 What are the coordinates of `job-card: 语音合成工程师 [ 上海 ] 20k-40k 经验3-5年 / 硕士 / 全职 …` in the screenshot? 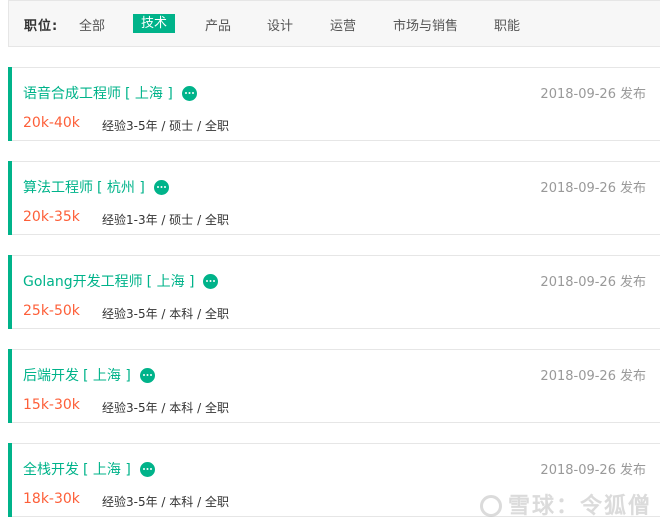 It's located at (334, 104).